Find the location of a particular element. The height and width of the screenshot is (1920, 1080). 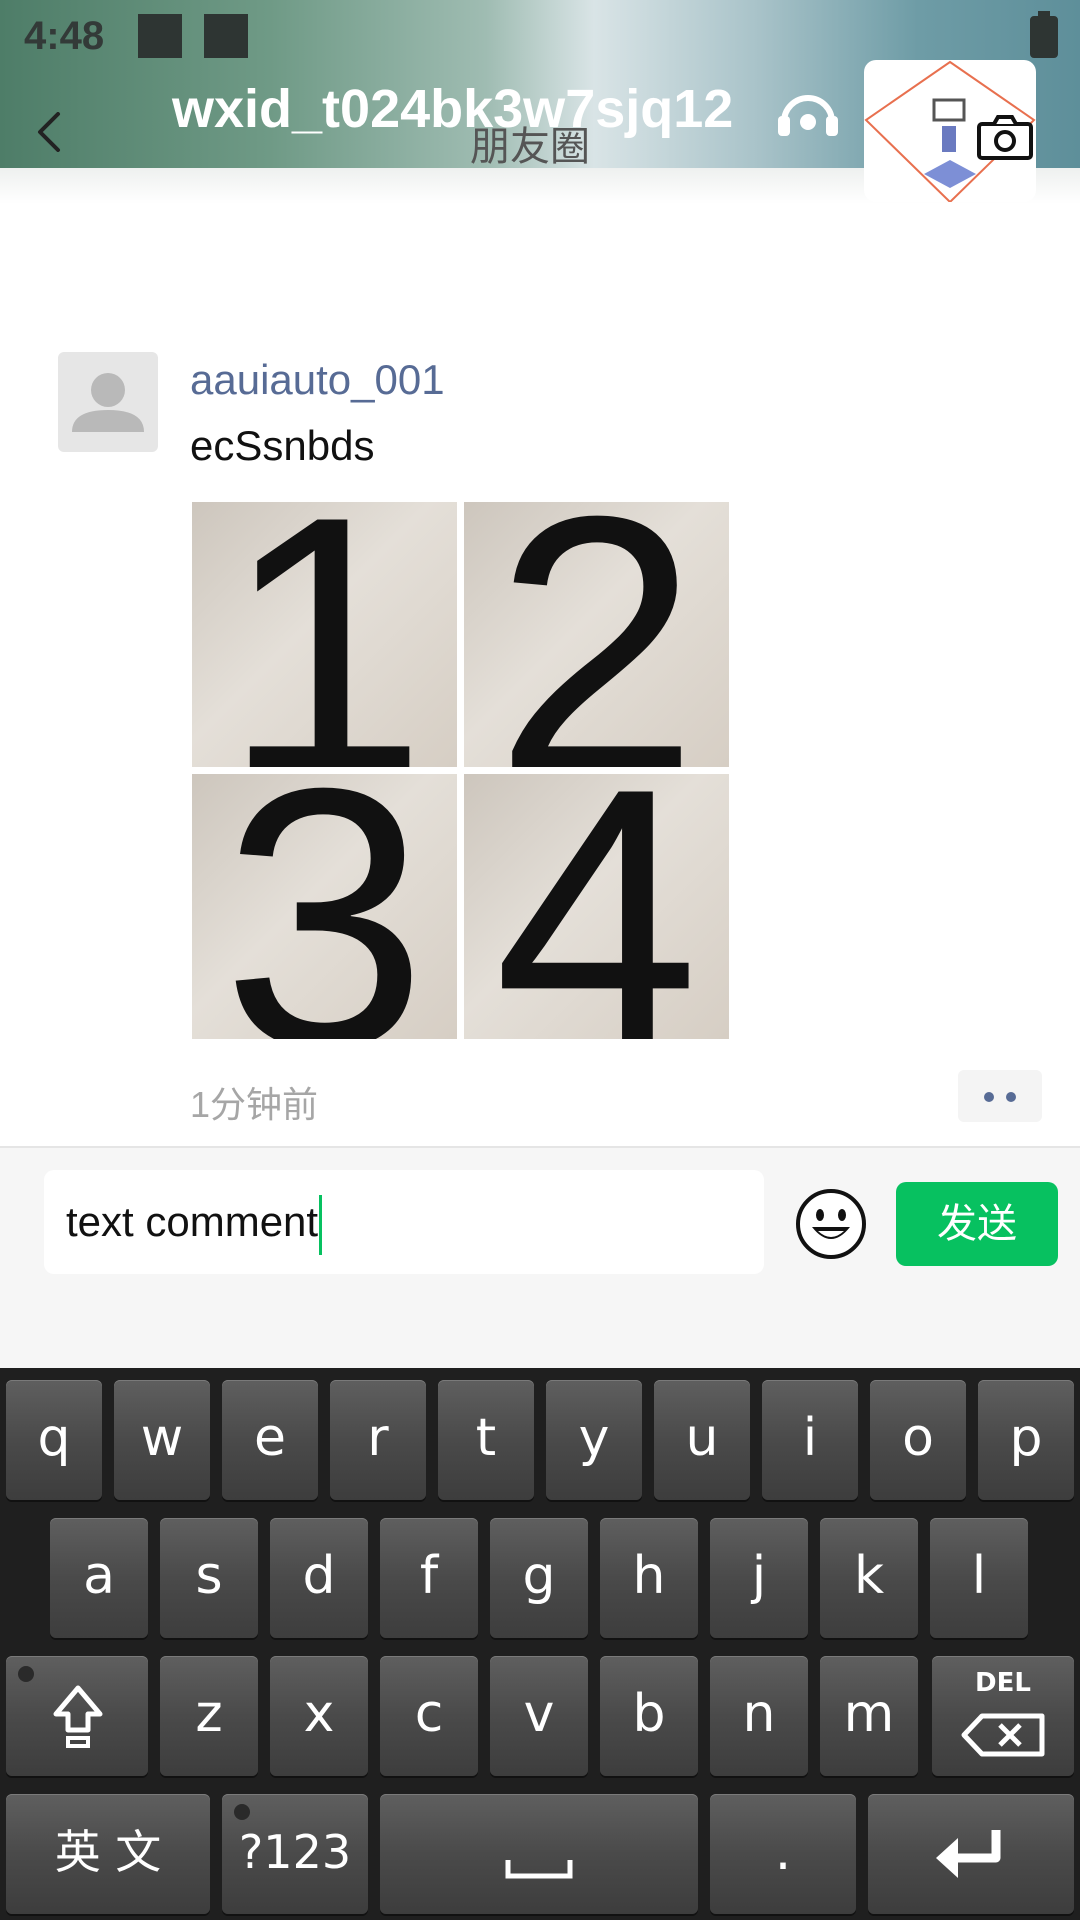

emoji-icon is located at coordinates (831, 1224).